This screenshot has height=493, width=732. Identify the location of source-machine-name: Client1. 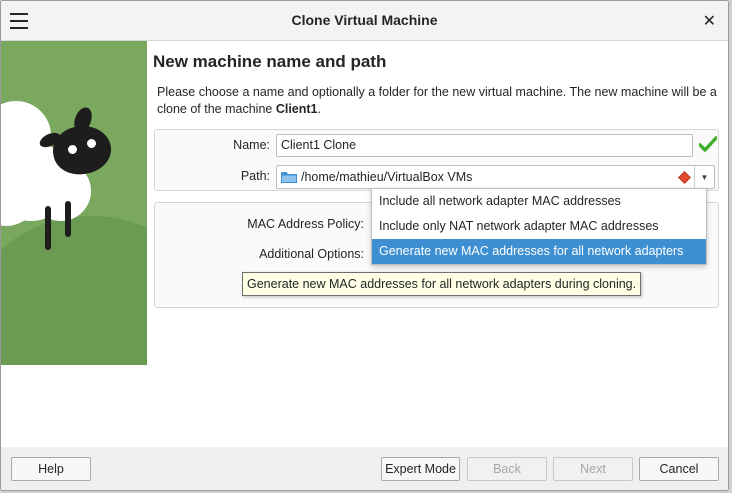
(296, 109).